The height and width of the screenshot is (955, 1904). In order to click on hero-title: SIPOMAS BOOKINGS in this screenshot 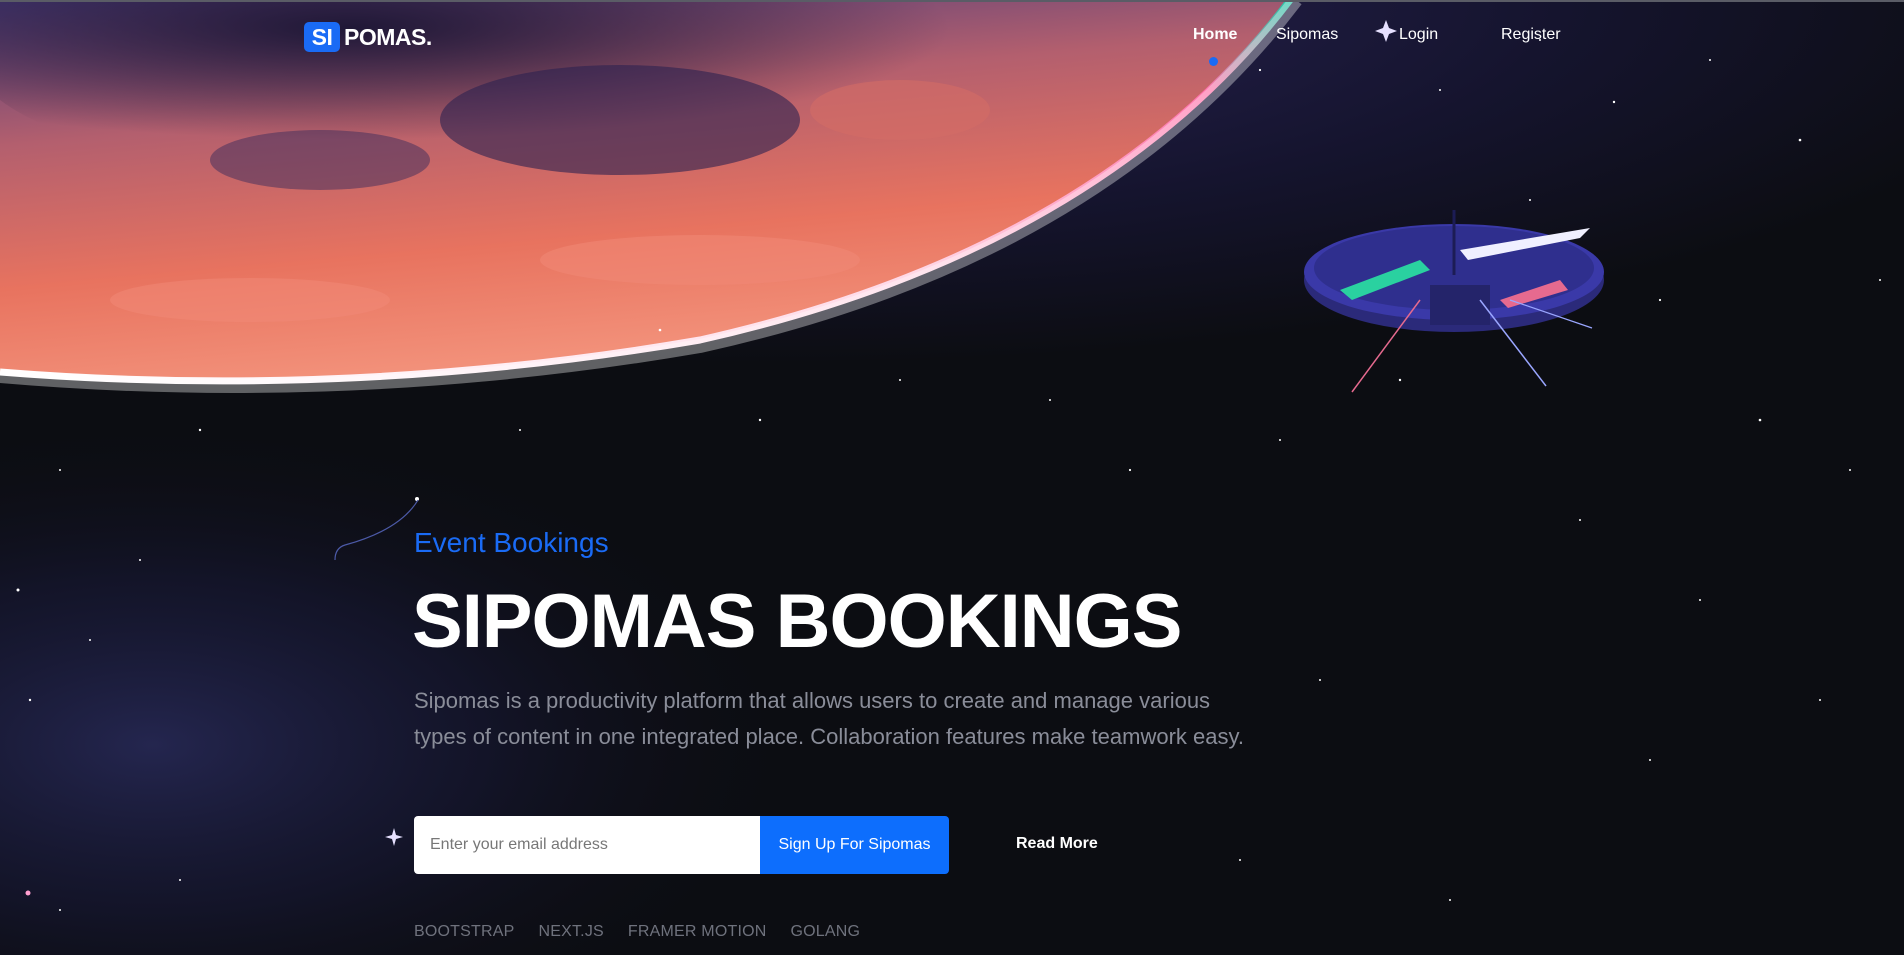, I will do `click(797, 621)`.